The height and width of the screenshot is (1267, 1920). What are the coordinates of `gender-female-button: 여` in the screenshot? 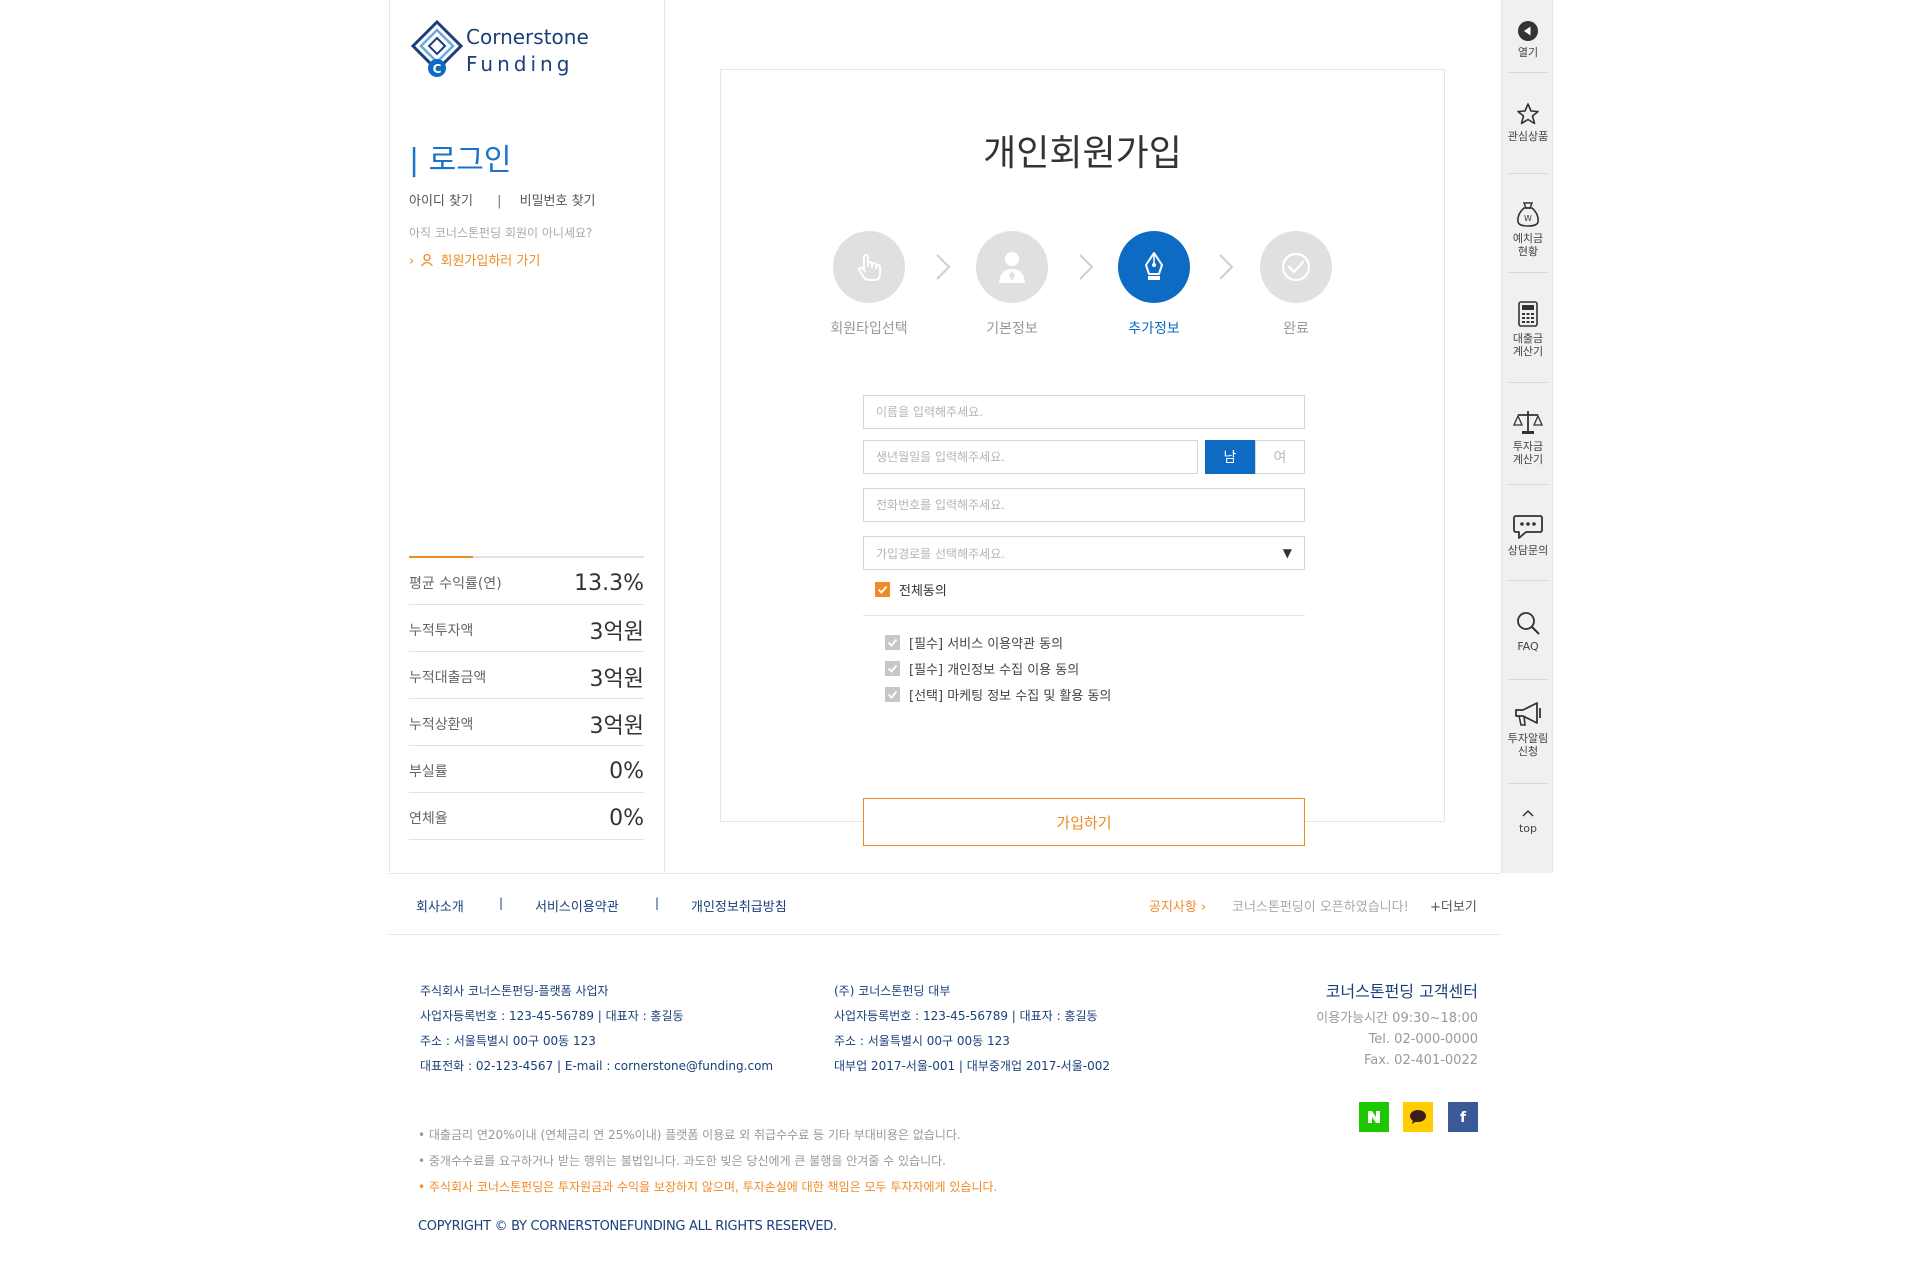 It's located at (1280, 457).